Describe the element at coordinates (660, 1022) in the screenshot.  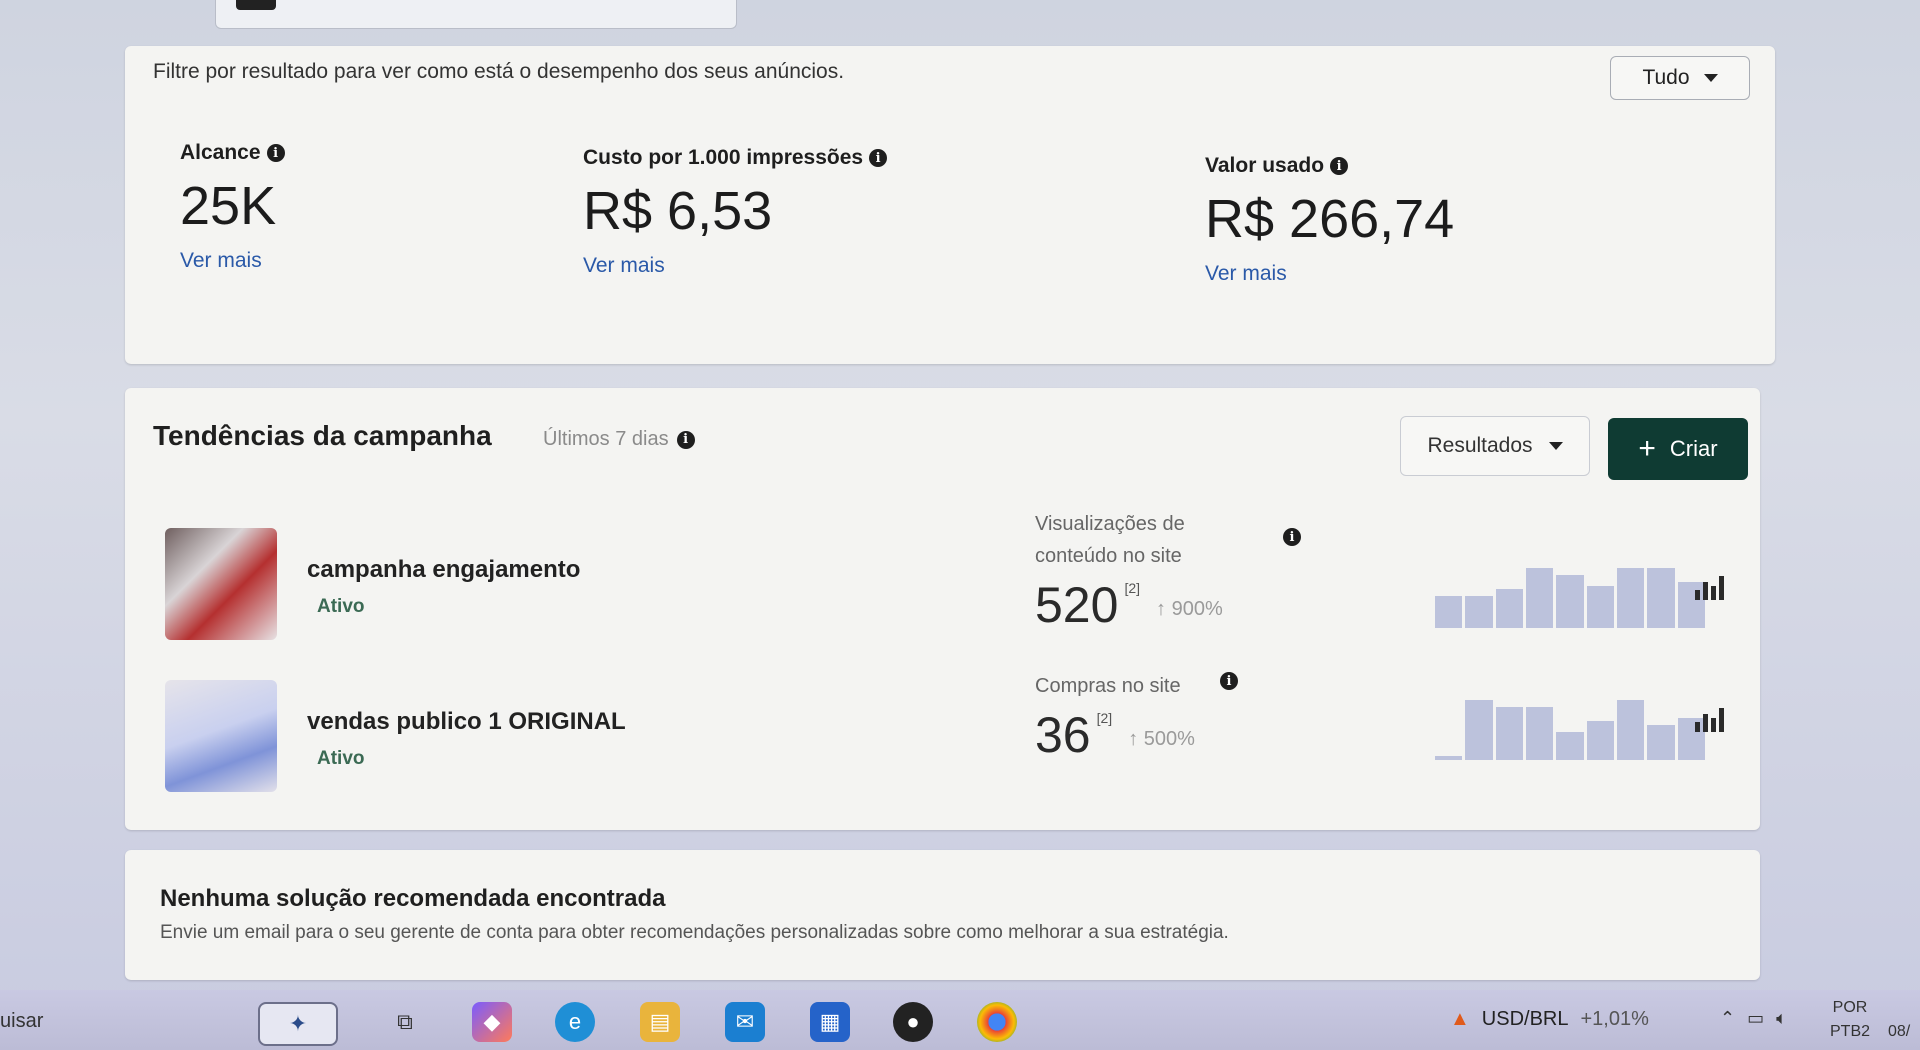
I see `file-explorer-icon: ▤` at that location.